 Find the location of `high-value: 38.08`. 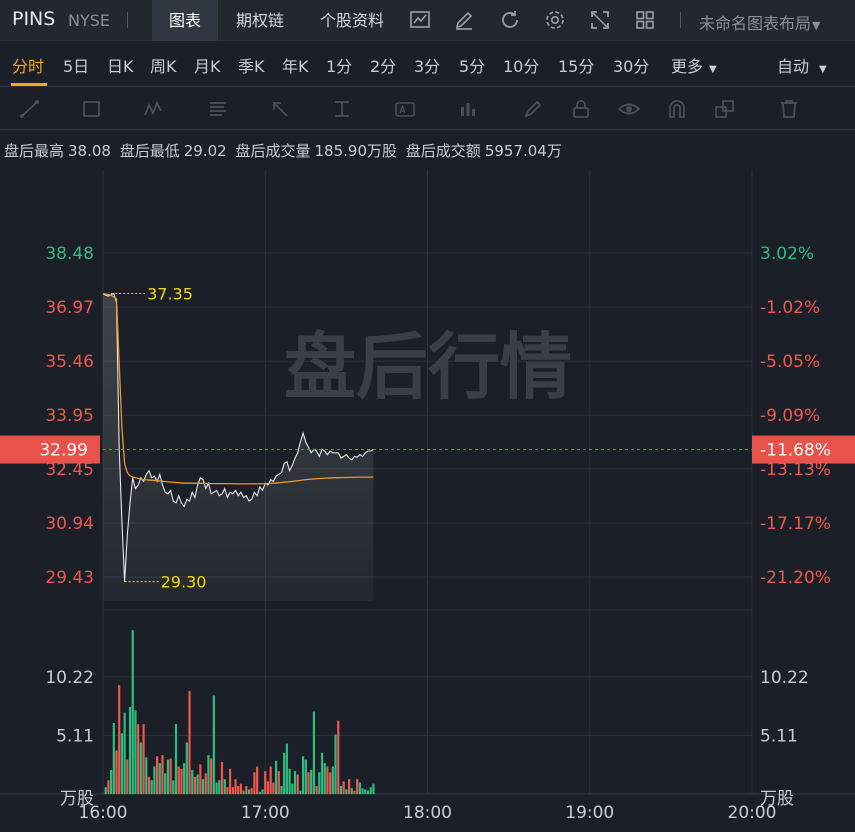

high-value: 38.08 is located at coordinates (89, 151).